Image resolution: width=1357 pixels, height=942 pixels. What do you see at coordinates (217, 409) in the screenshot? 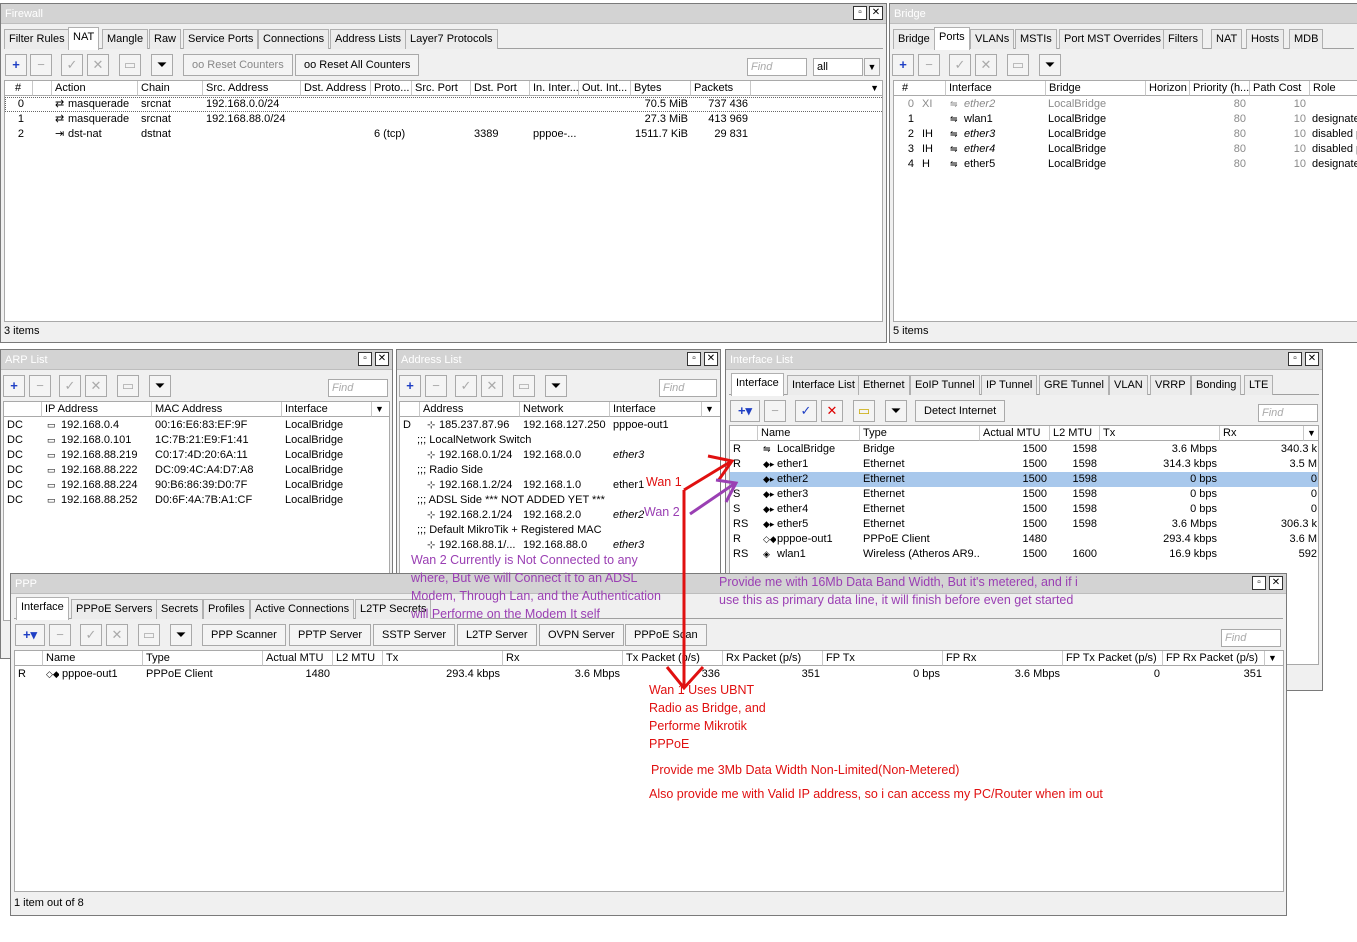
I see `col-mac-address: MAC Address` at bounding box center [217, 409].